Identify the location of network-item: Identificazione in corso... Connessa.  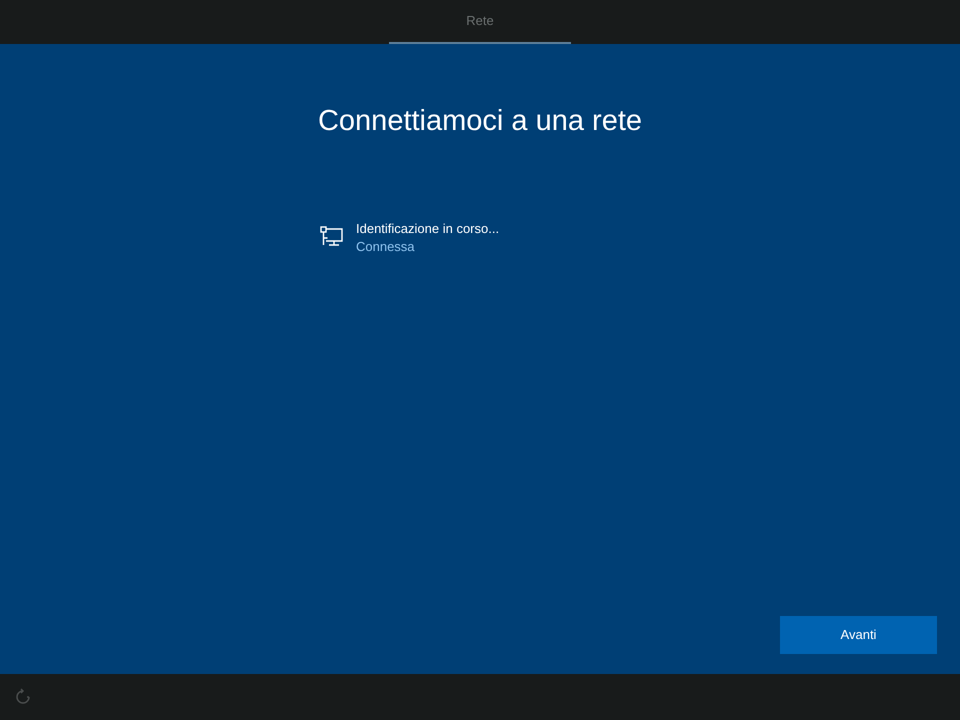
(440, 238).